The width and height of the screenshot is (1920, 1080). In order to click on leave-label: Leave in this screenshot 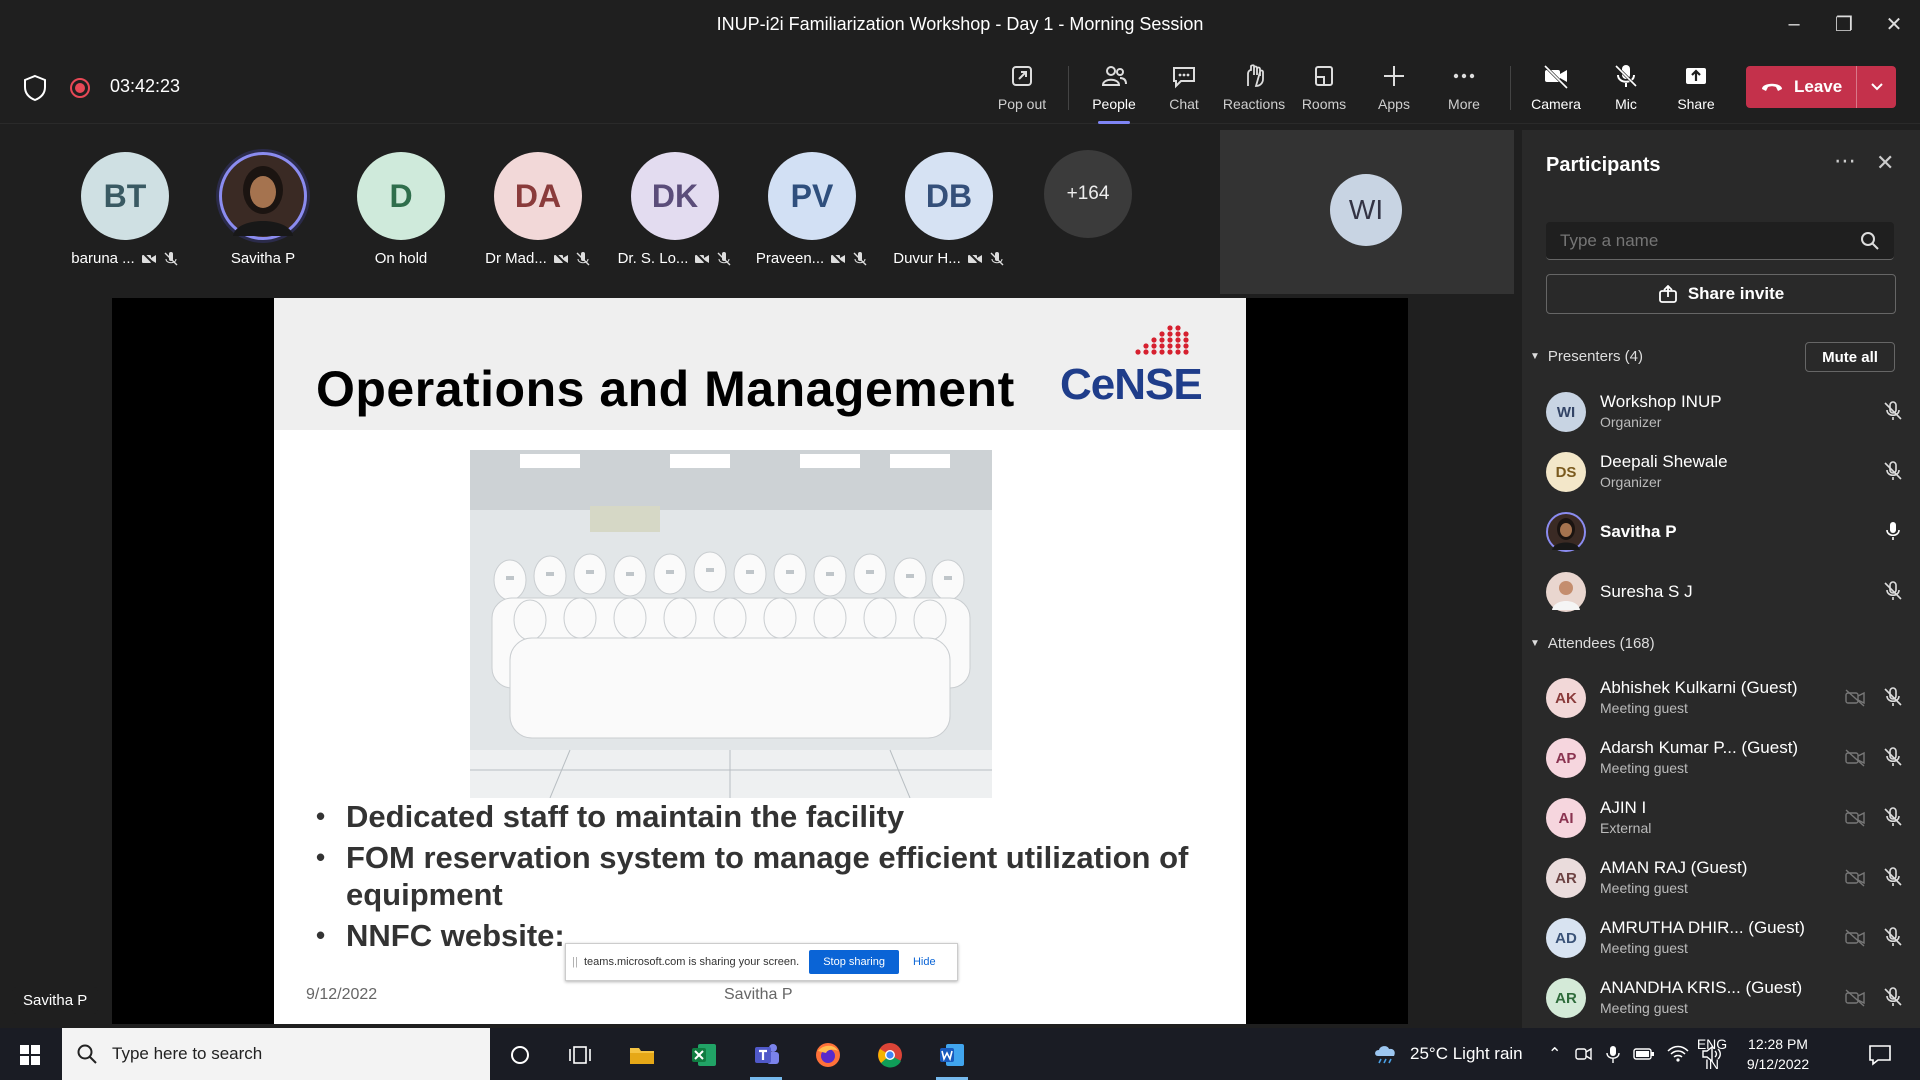, I will do `click(1818, 86)`.